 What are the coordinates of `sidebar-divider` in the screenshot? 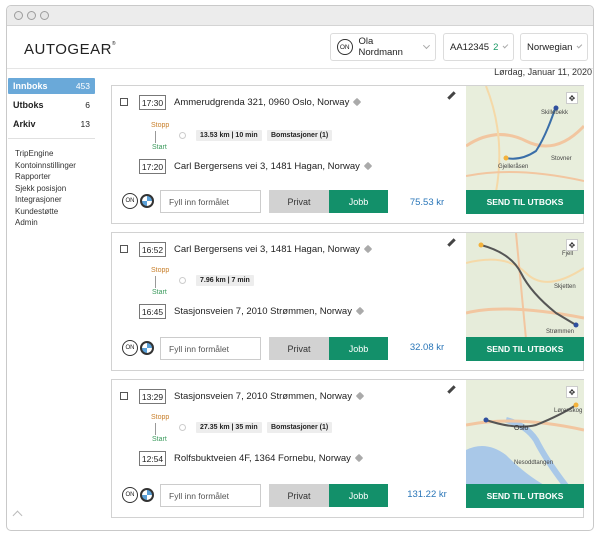 It's located at (51, 138).